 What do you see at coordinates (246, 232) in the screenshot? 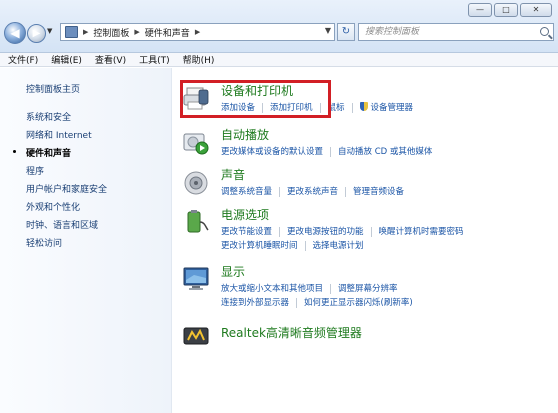
I see `link-power-saving: 更改节能设置` at bounding box center [246, 232].